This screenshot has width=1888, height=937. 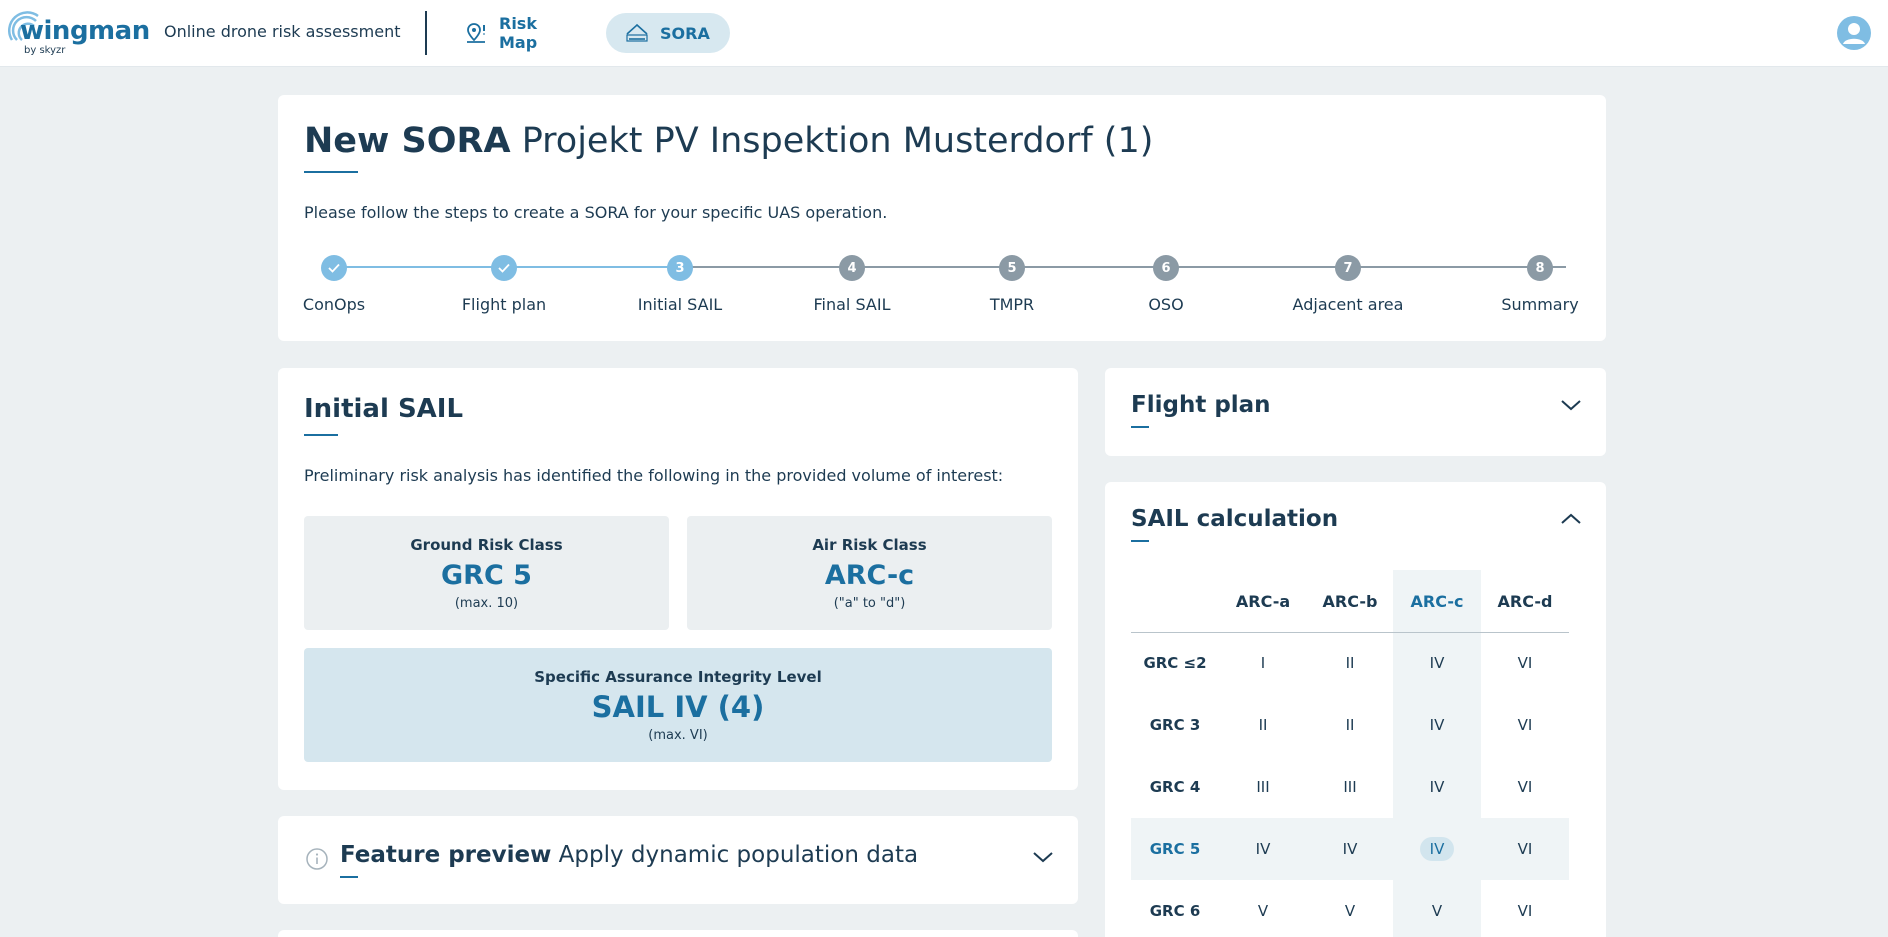 I want to click on grc-label: Ground Risk Class, so click(x=486, y=545).